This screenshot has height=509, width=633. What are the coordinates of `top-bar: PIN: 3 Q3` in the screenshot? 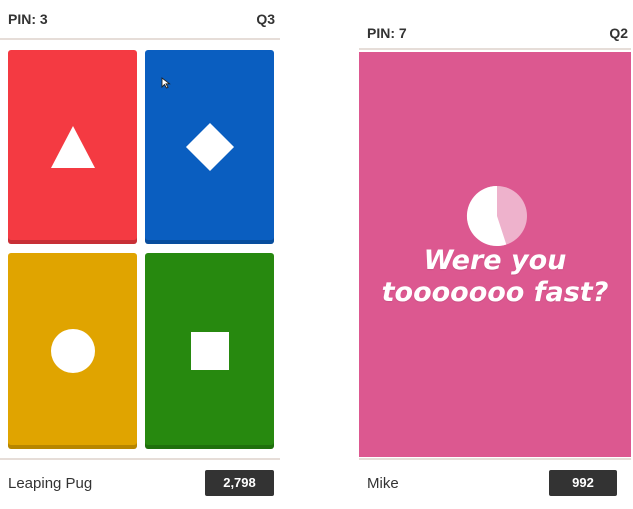 It's located at (140, 20).